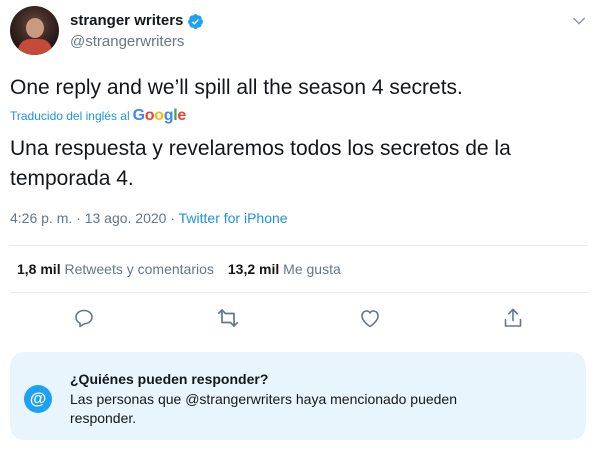  What do you see at coordinates (126, 21) in the screenshot?
I see `author-display-name: stranger writers` at bounding box center [126, 21].